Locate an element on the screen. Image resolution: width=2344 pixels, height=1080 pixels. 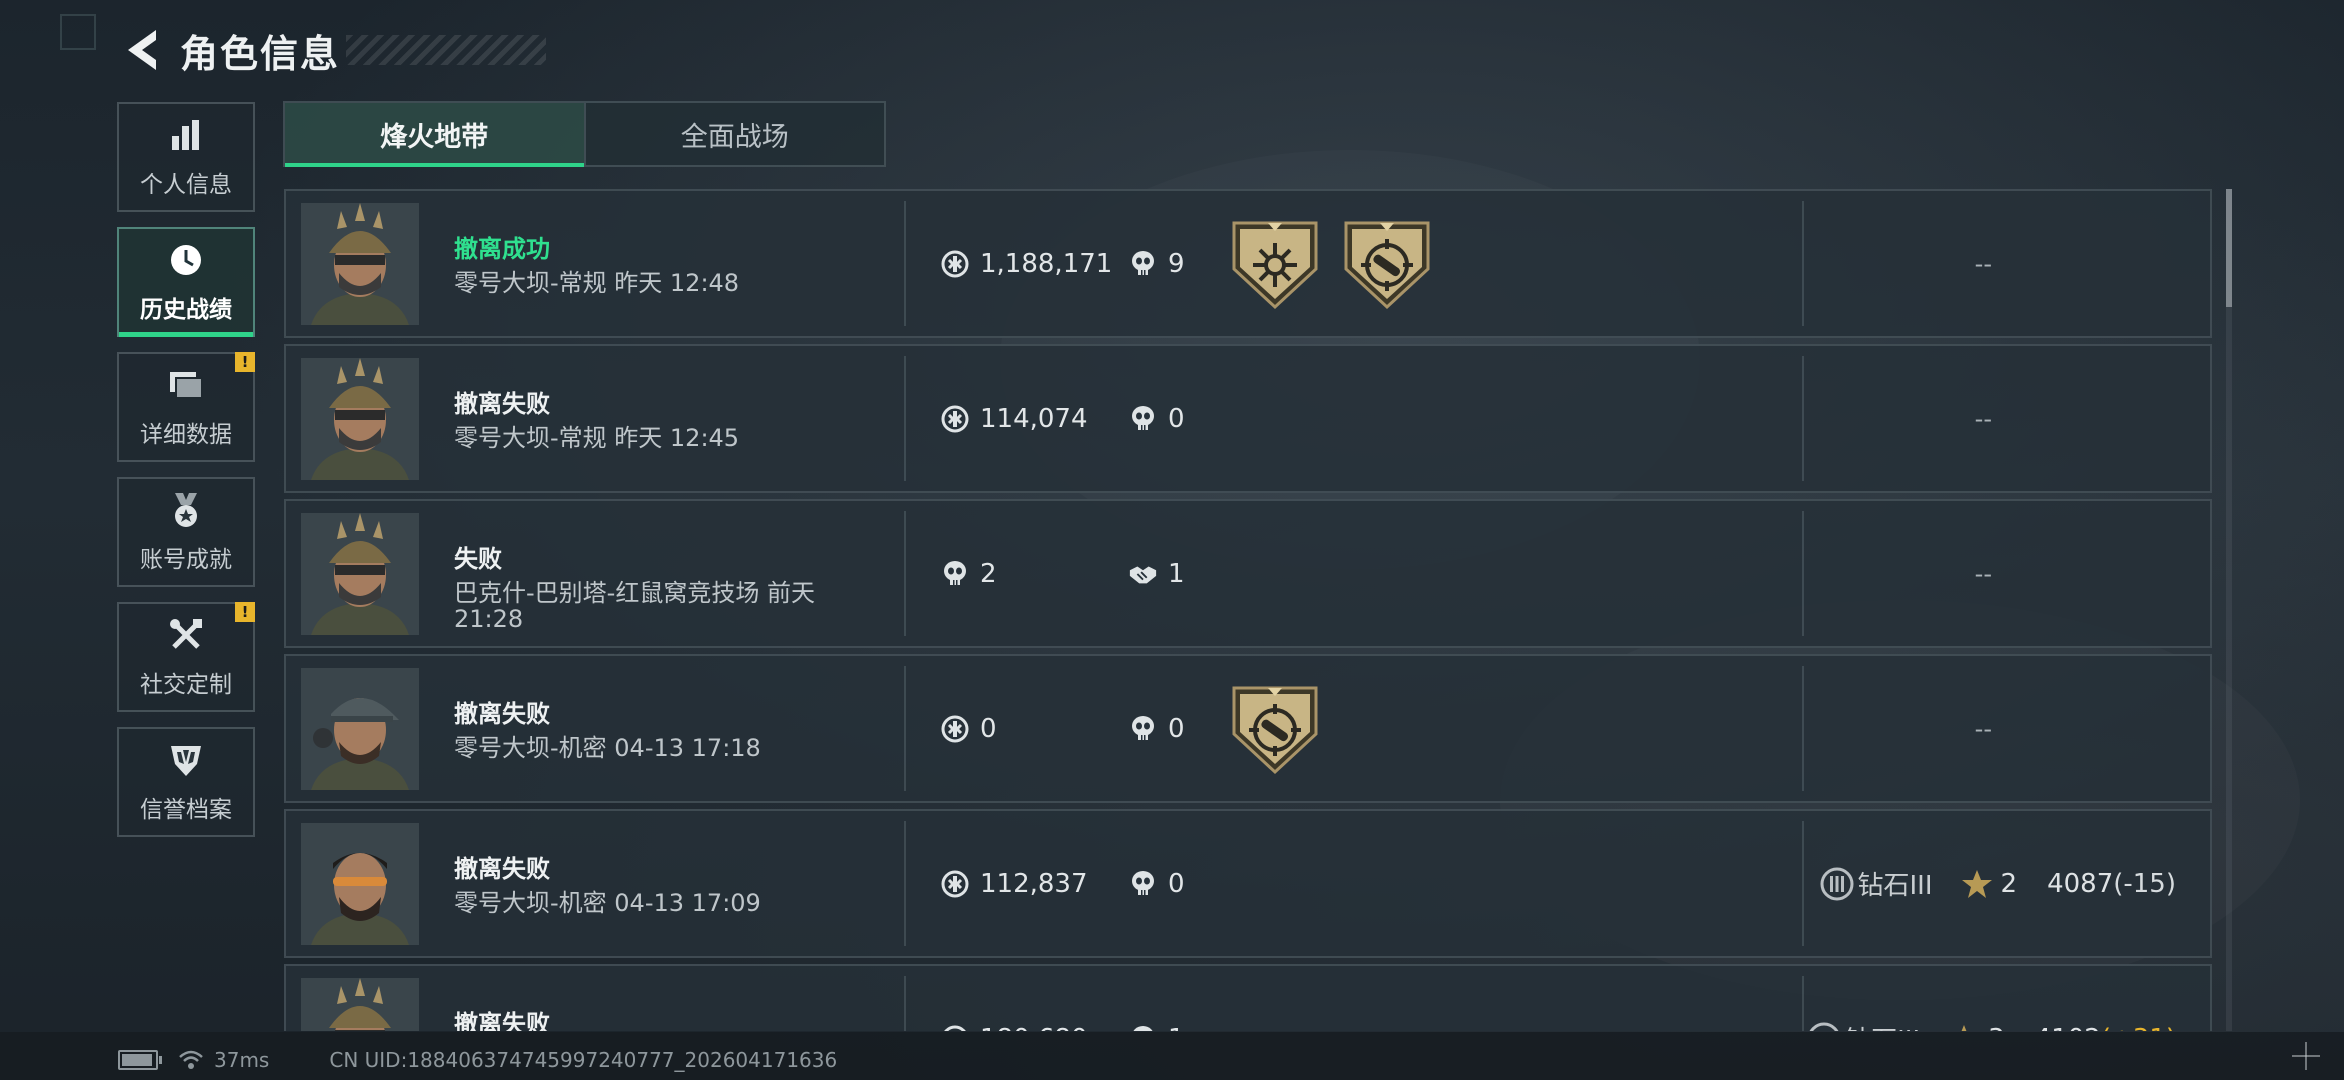
match-info: 撤离成功 零号大坝-常规 昨天 12:48 is located at coordinates (659, 262).